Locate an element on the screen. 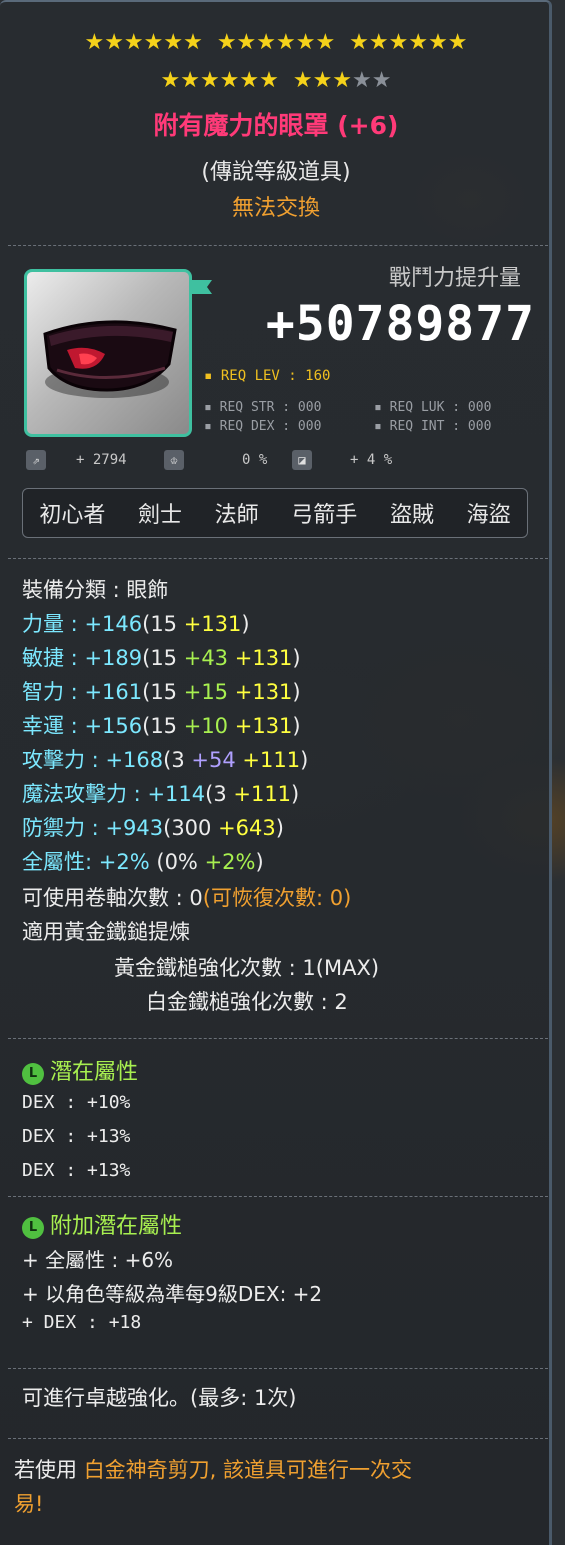  job-pirate: 海盜 is located at coordinates (488, 515).